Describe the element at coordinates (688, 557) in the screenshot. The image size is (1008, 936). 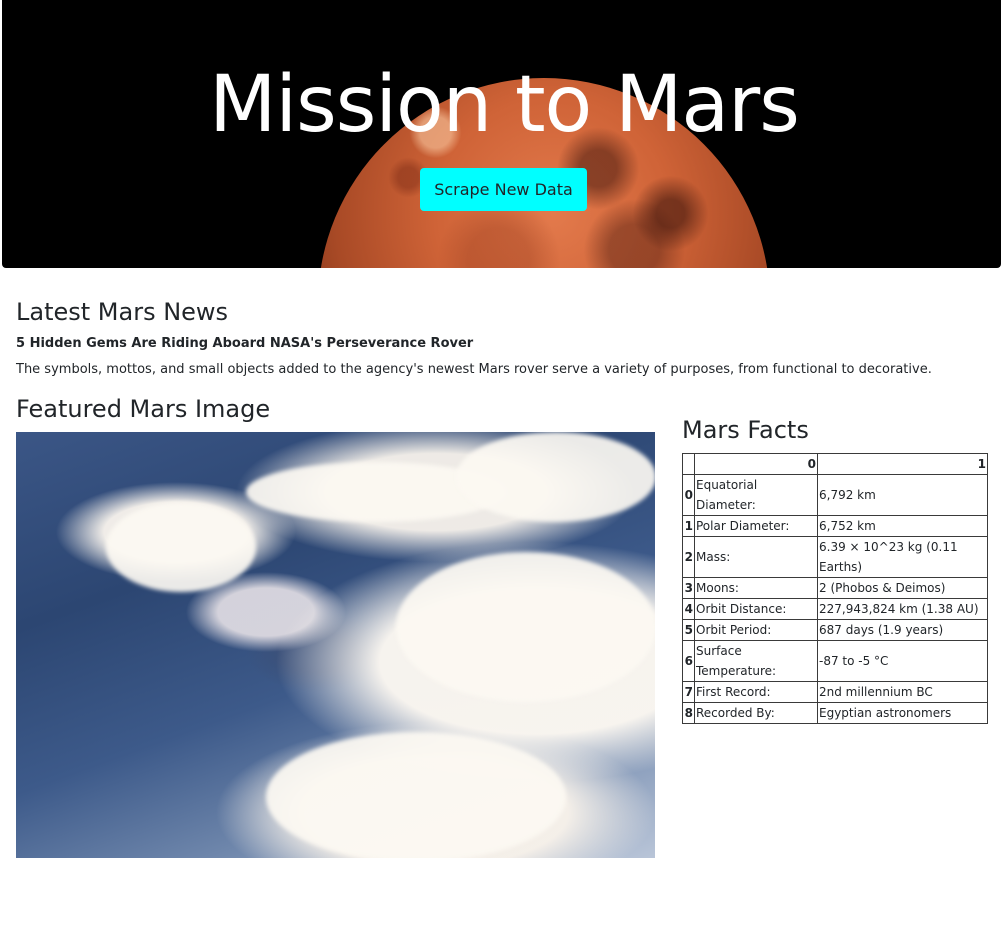
I see `row-index: 2` at that location.